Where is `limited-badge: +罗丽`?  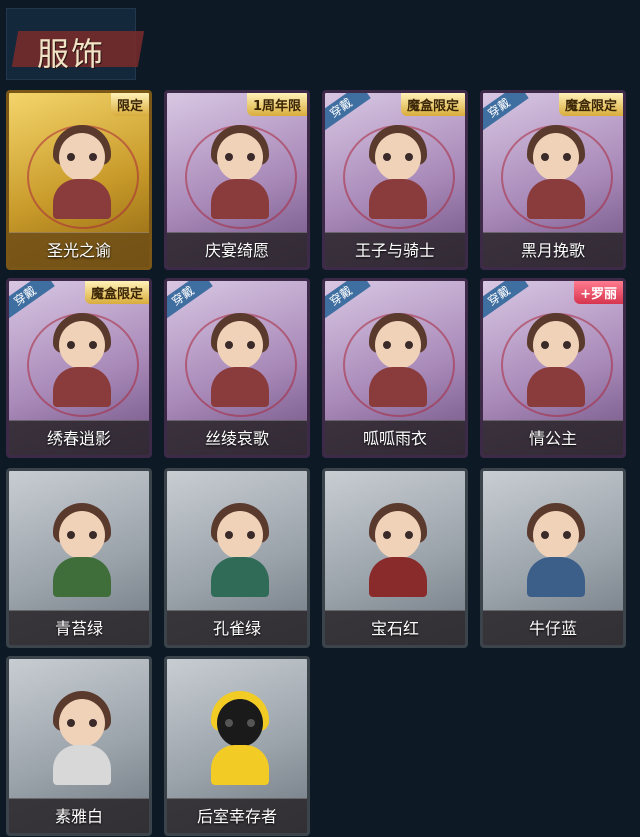 limited-badge: +罗丽 is located at coordinates (598, 292).